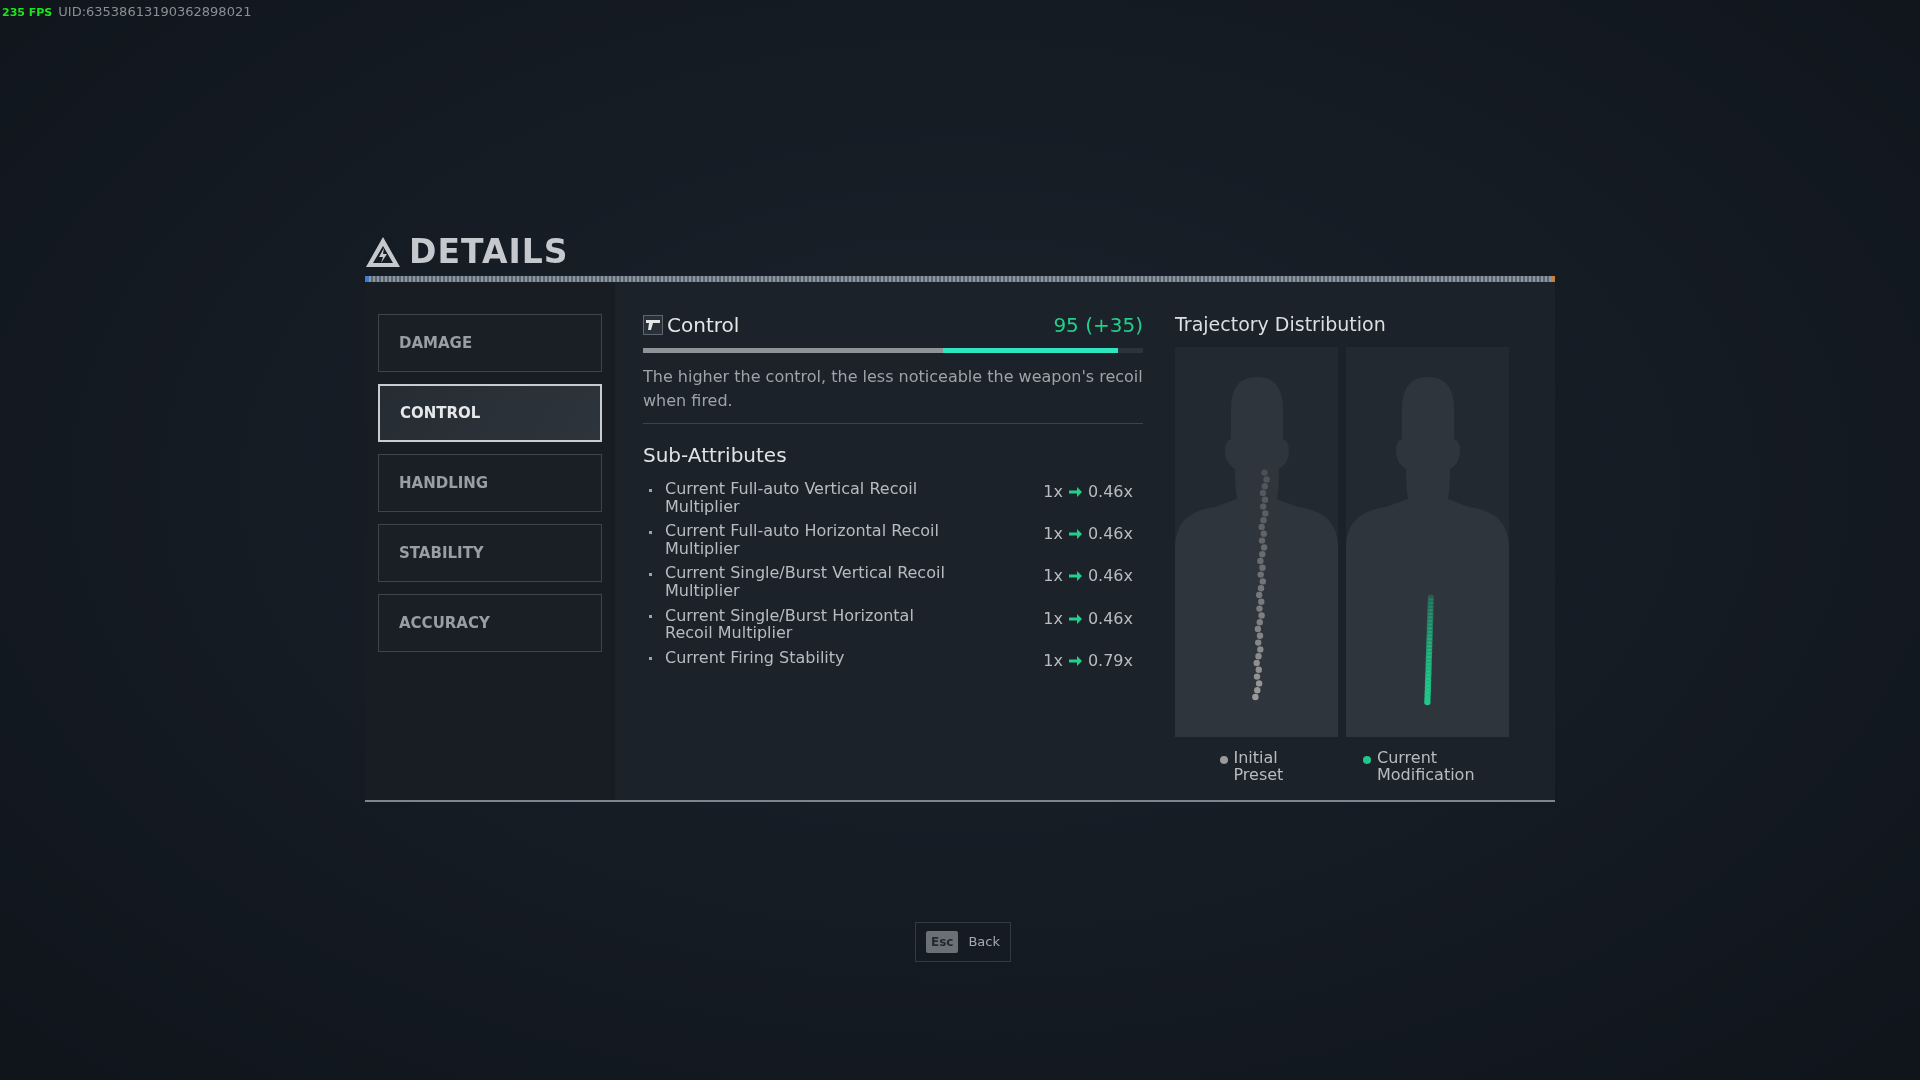  What do you see at coordinates (489, 252) in the screenshot?
I see `page-title: DETAILS` at bounding box center [489, 252].